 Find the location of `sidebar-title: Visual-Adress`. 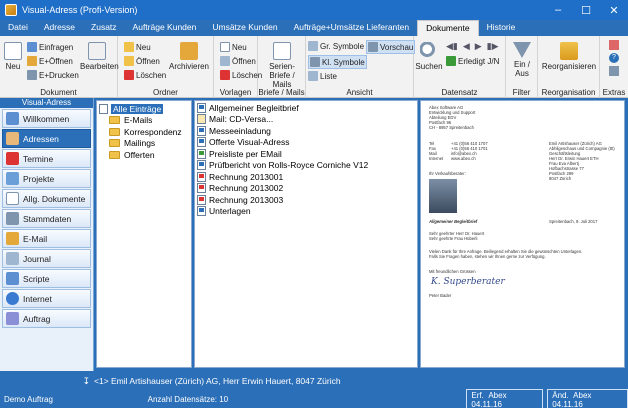

sidebar-title: Visual-Adress is located at coordinates (46, 103).